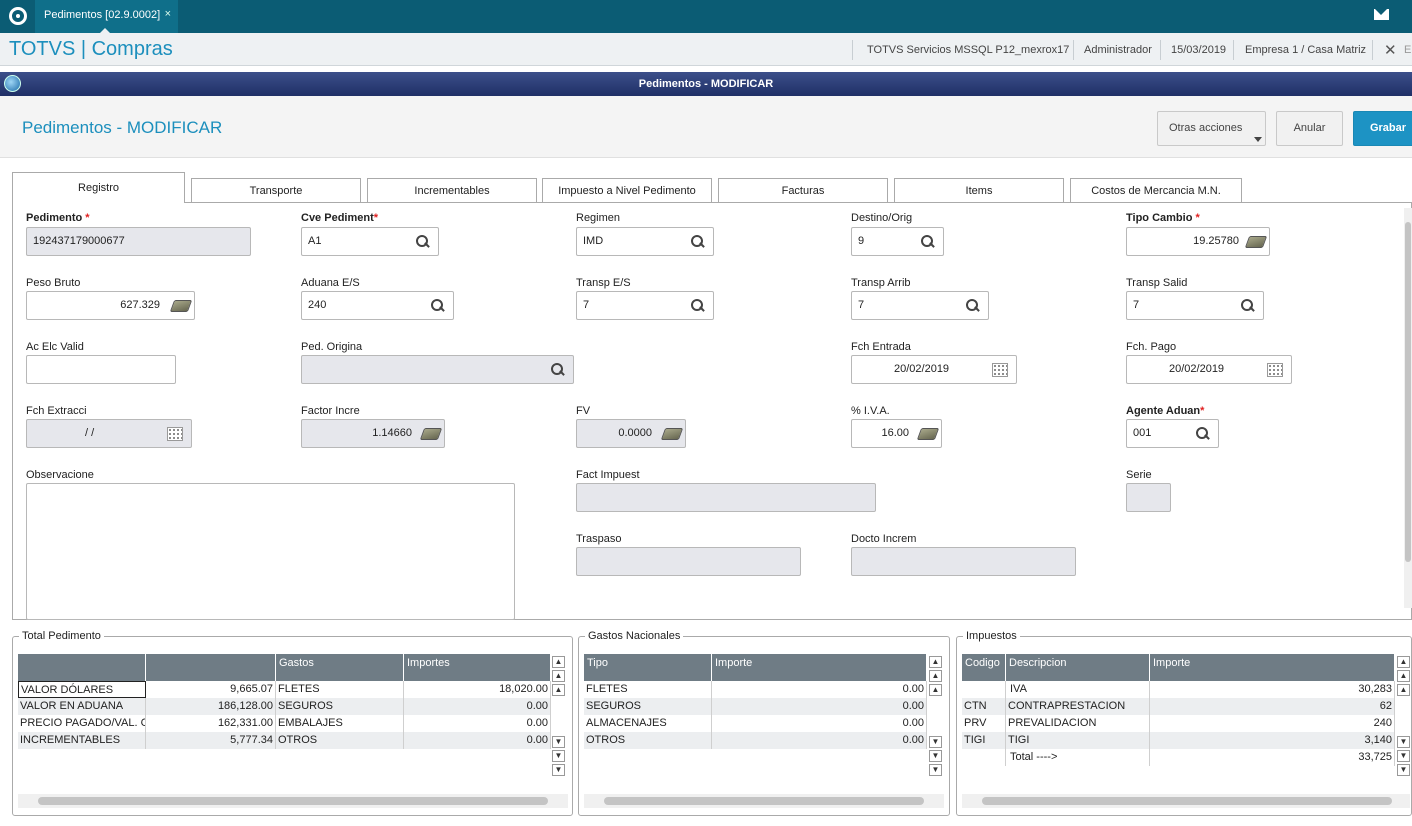 The width and height of the screenshot is (1412, 826). I want to click on otras-acciones-button: Otras acciones, so click(1211, 128).